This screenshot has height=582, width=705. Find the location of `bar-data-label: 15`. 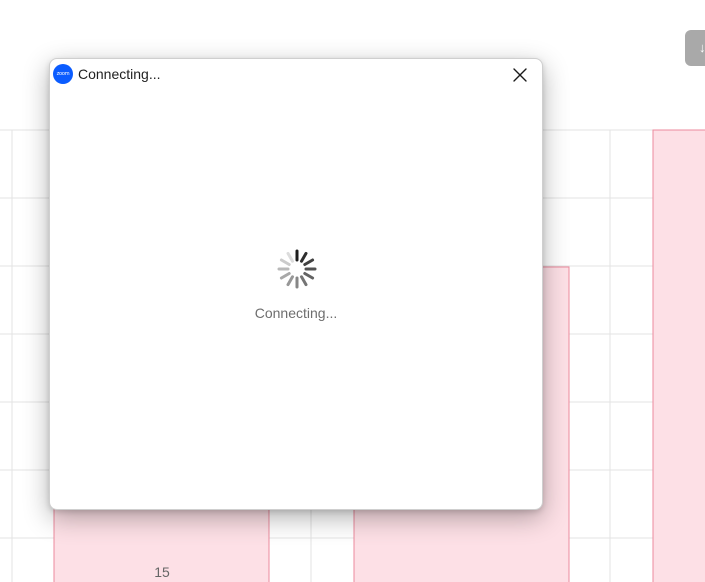

bar-data-label: 15 is located at coordinates (162, 572).